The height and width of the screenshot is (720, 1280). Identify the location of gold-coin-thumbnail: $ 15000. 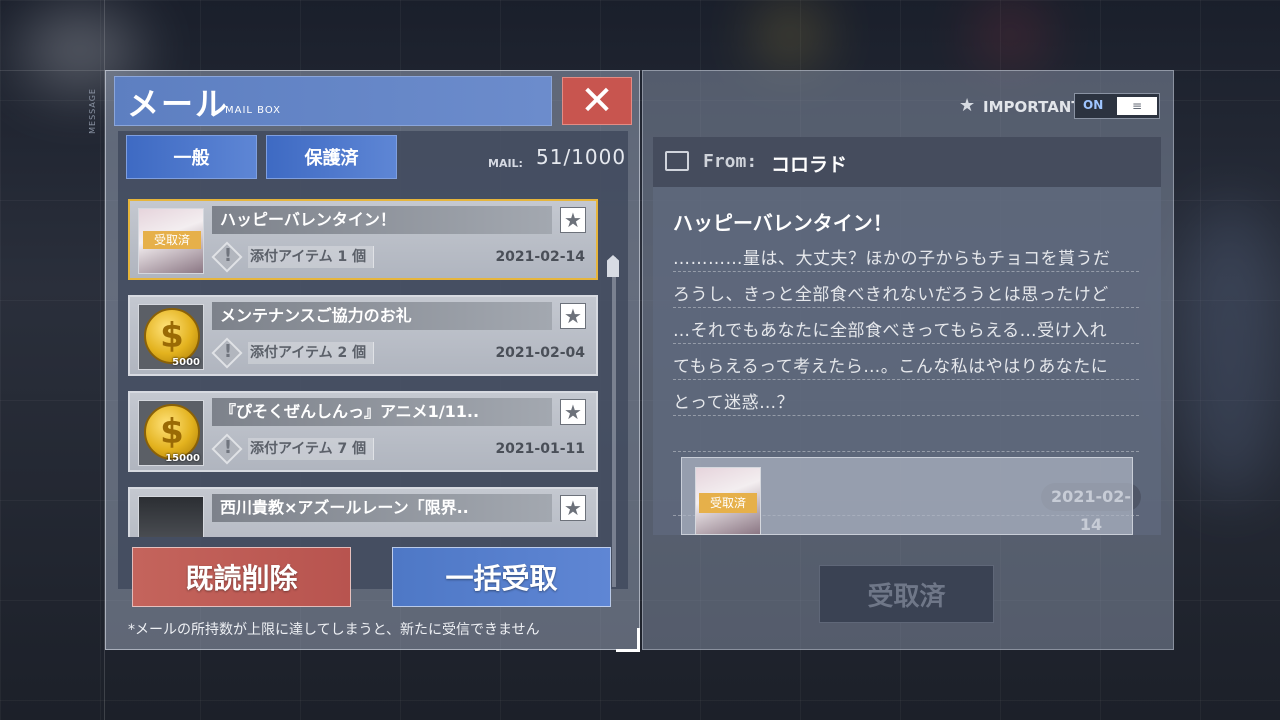
(171, 433).